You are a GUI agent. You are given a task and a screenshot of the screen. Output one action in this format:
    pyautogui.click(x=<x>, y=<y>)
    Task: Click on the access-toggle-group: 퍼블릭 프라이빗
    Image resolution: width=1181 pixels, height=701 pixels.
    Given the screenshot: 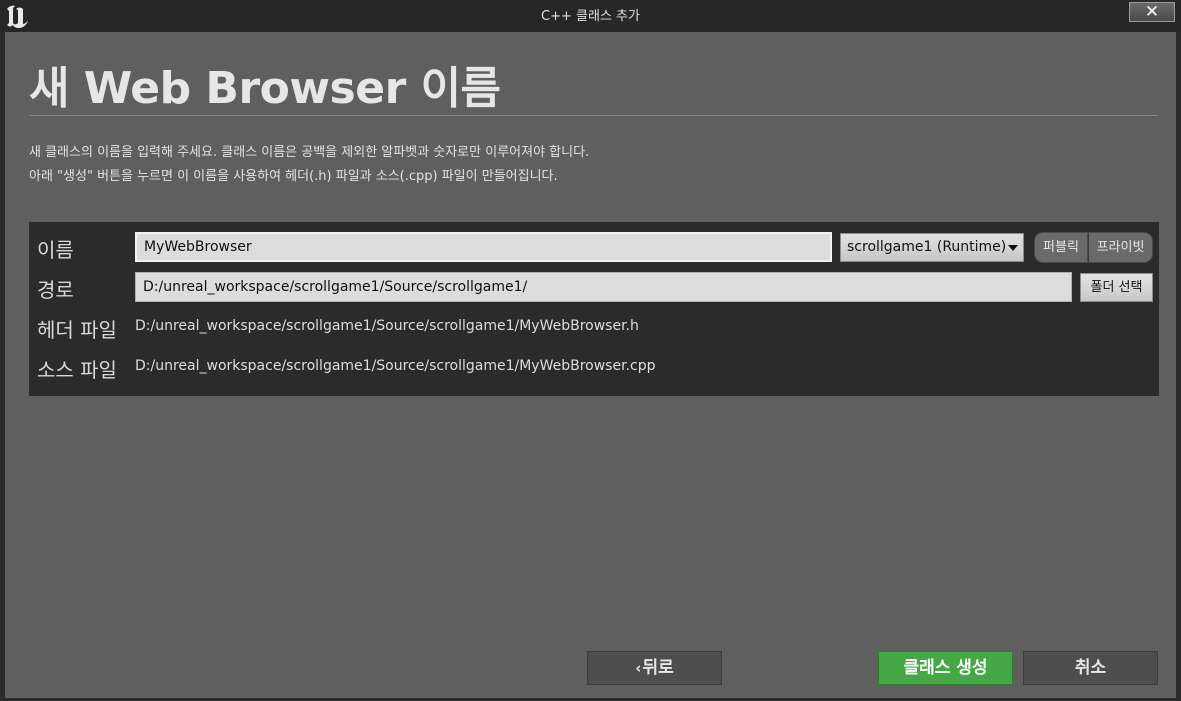 What is the action you would take?
    pyautogui.click(x=1093, y=247)
    